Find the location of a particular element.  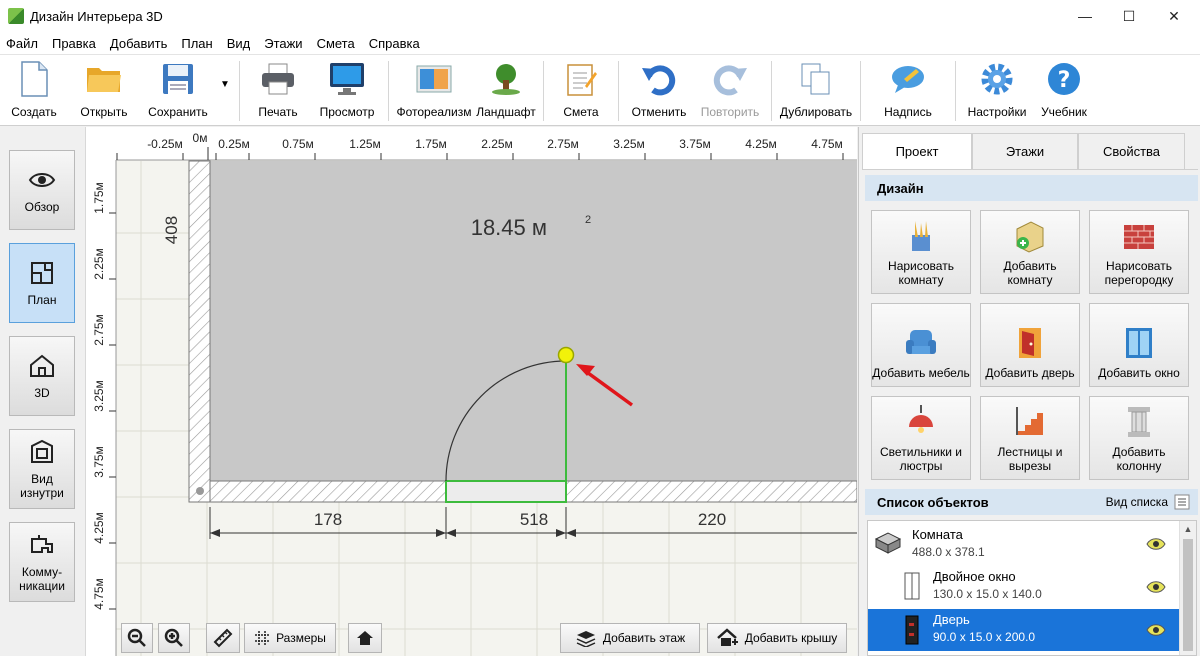

add-column-button: Добавить колонну is located at coordinates (1139, 438).